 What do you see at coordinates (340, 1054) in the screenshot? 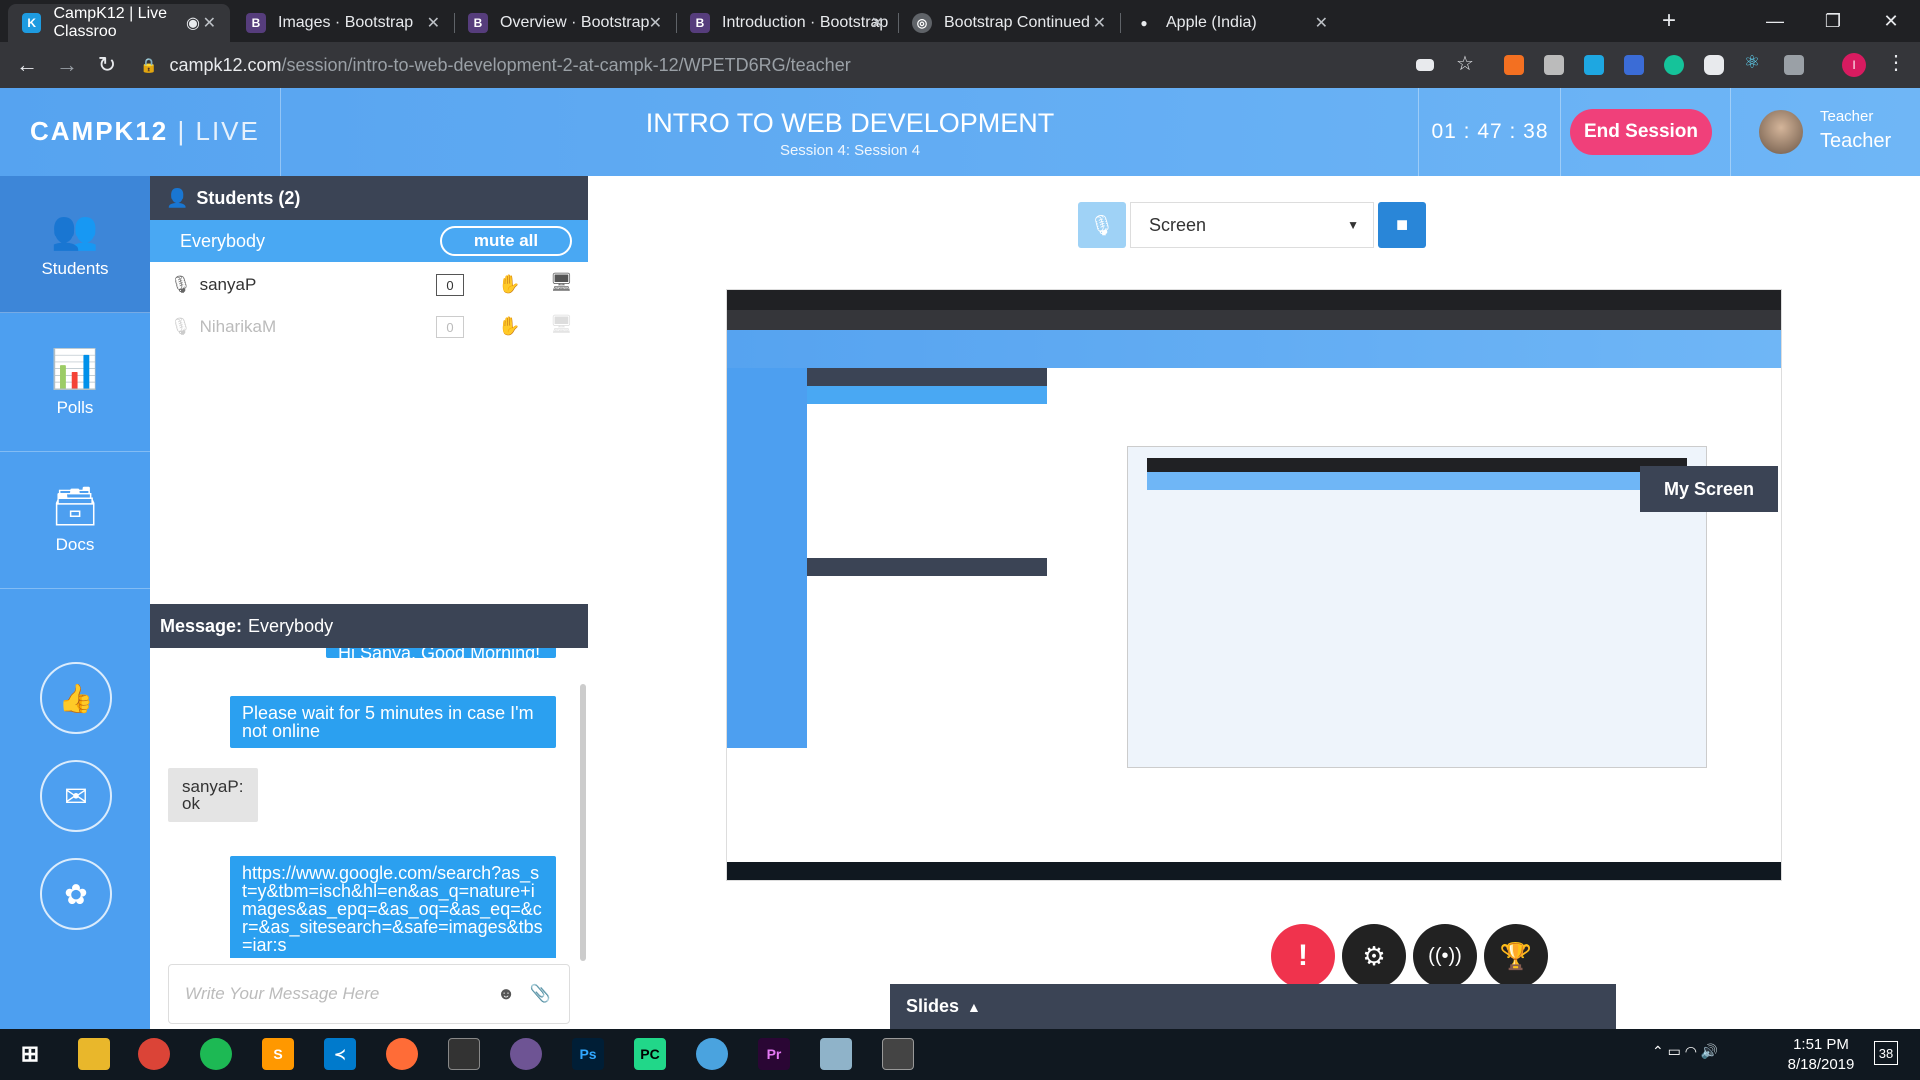
I see `vscode-icon: ≺` at bounding box center [340, 1054].